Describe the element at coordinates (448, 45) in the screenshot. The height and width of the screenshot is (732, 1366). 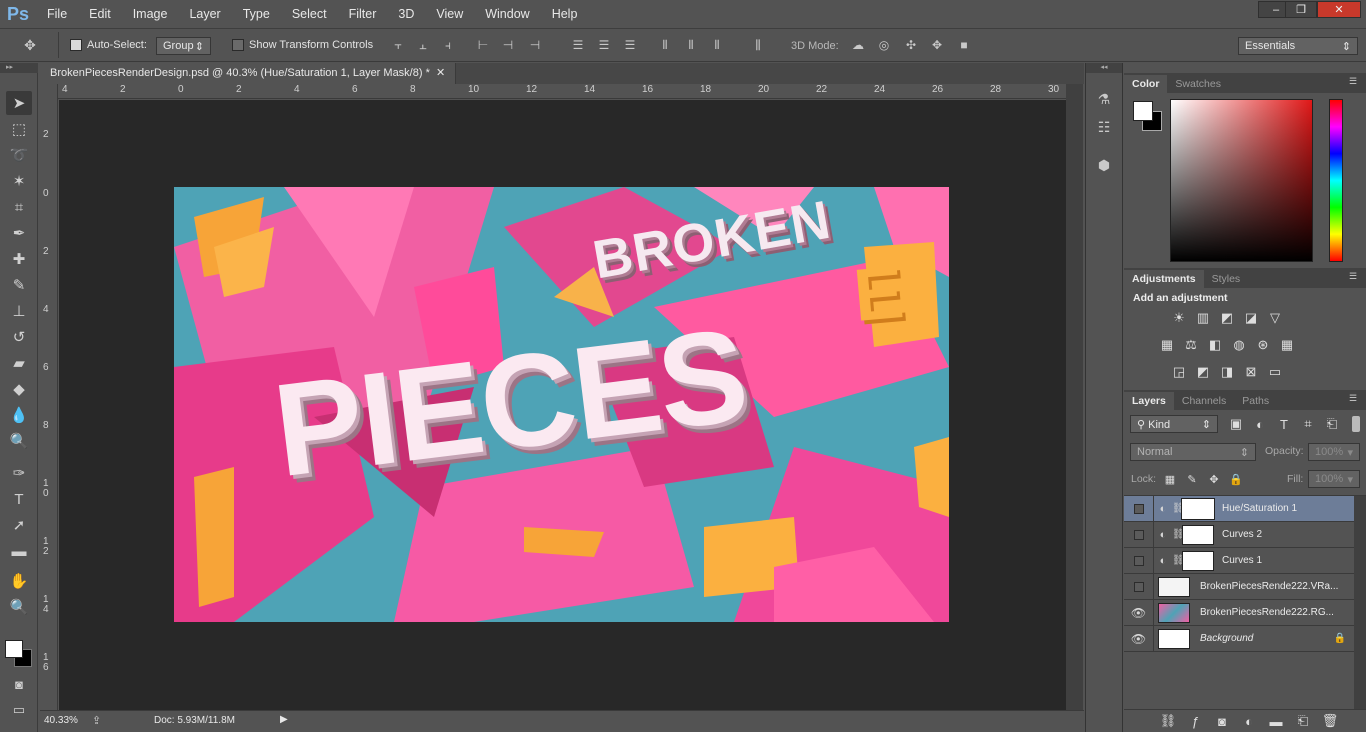
I see `align-bottom-icon: ⫞` at that location.